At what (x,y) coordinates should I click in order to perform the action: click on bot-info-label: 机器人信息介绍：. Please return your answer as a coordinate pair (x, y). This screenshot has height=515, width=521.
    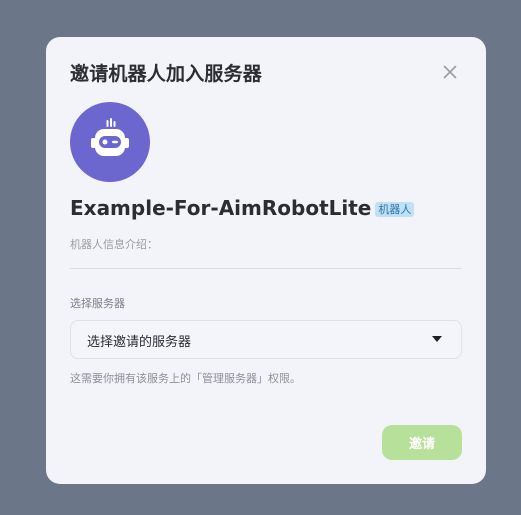
    Looking at the image, I should click on (114, 244).